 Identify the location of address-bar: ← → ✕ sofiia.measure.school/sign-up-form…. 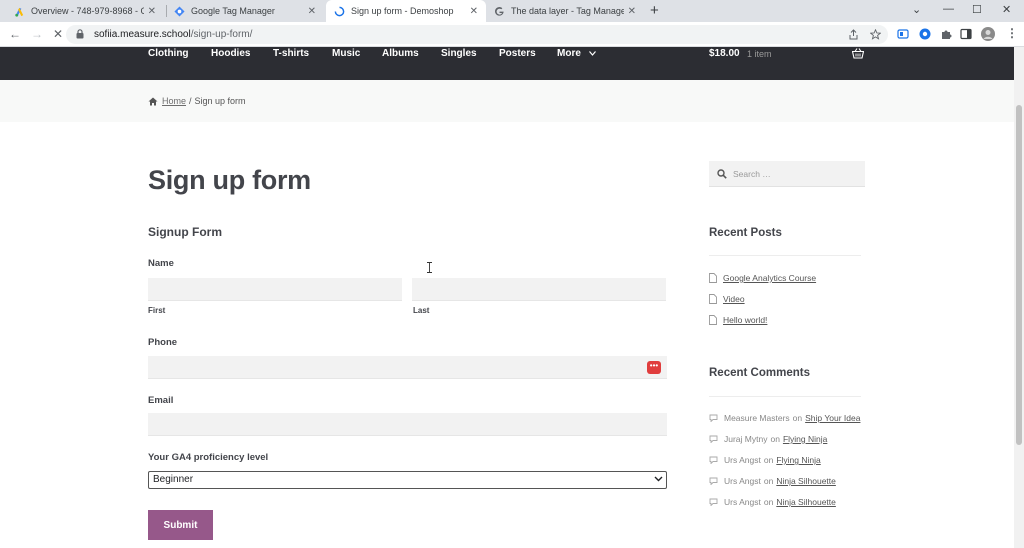
(512, 34).